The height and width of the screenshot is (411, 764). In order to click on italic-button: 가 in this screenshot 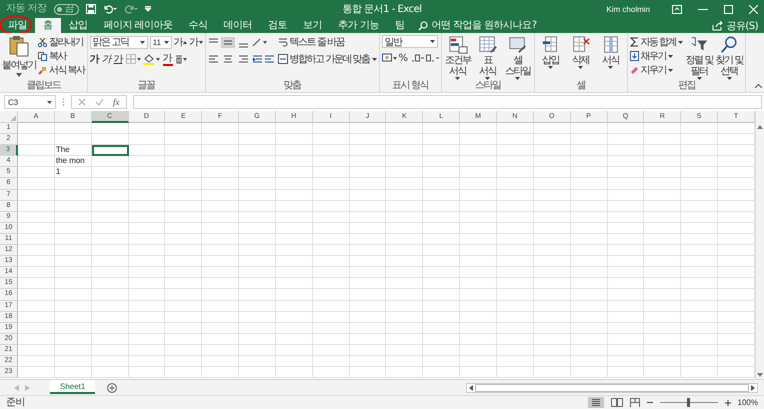, I will do `click(107, 59)`.